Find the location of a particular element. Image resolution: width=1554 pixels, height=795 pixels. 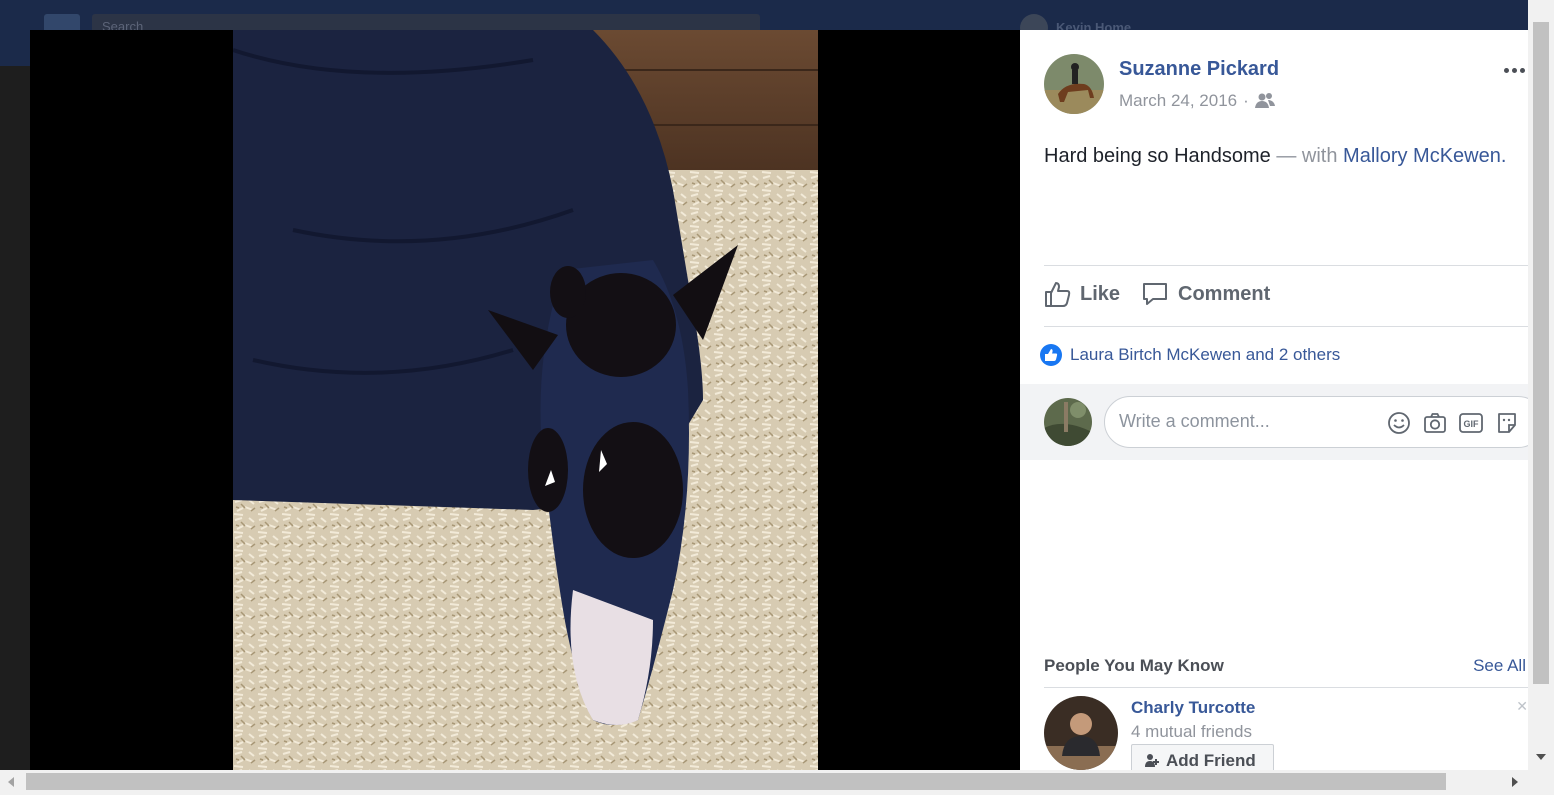

like-reaction-icon is located at coordinates (1051, 355).